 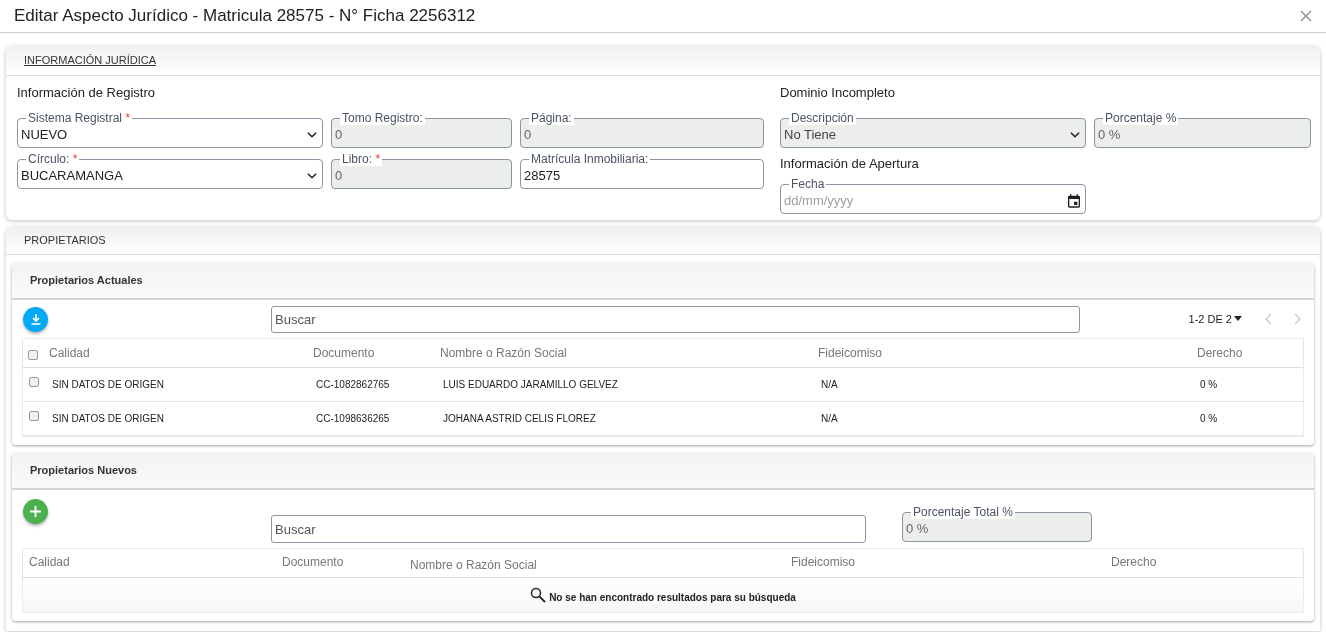 What do you see at coordinates (86, 281) in the screenshot?
I see `panel-title: Propietarios Actuales` at bounding box center [86, 281].